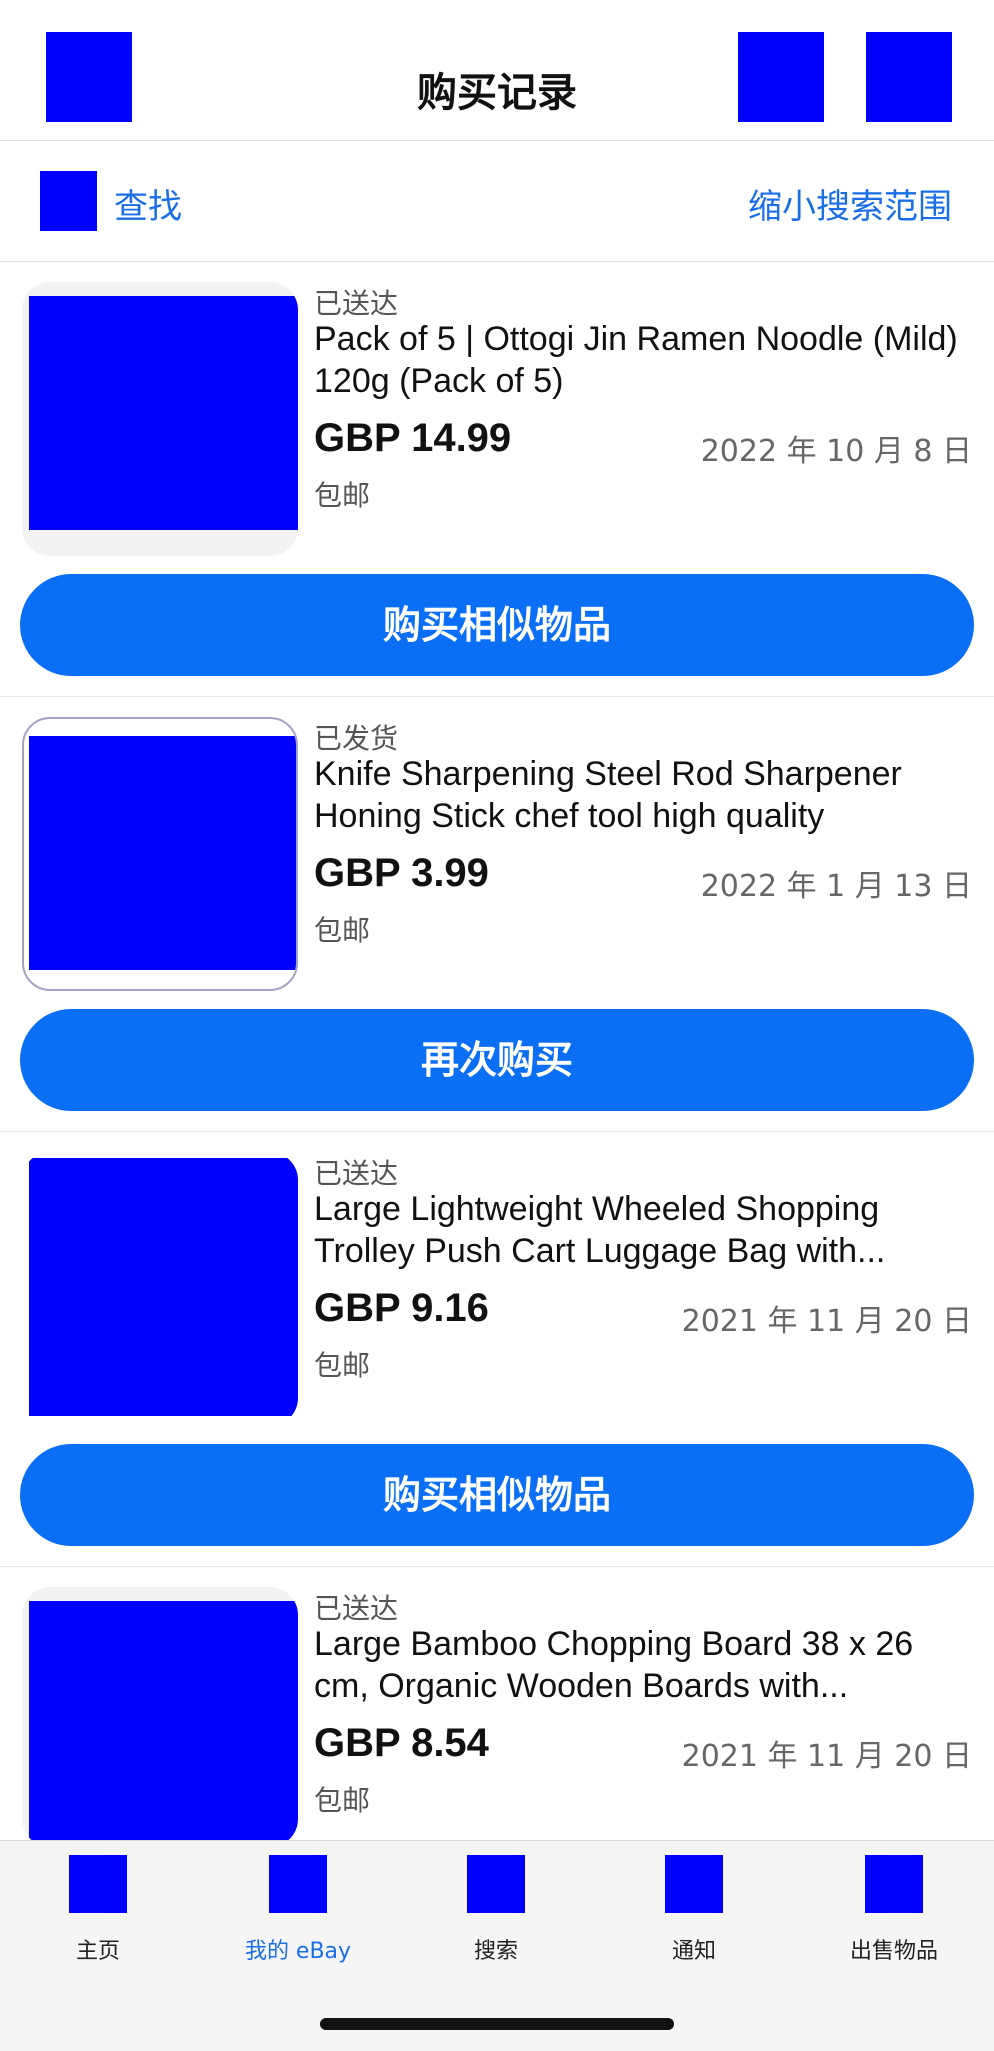 This screenshot has width=994, height=2051. What do you see at coordinates (495, 1951) in the screenshot?
I see `tab-label: 搜索` at bounding box center [495, 1951].